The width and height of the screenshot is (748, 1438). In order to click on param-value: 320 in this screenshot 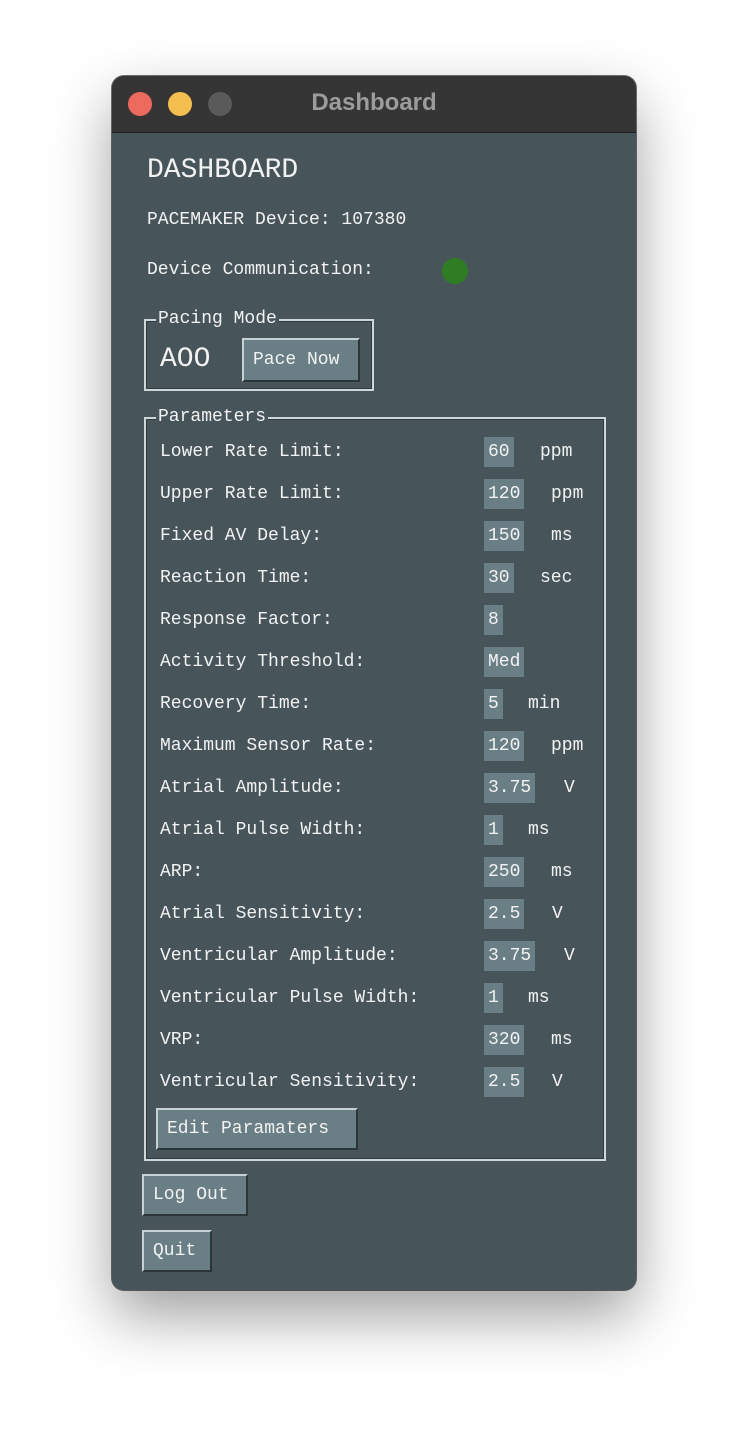, I will do `click(504, 1040)`.